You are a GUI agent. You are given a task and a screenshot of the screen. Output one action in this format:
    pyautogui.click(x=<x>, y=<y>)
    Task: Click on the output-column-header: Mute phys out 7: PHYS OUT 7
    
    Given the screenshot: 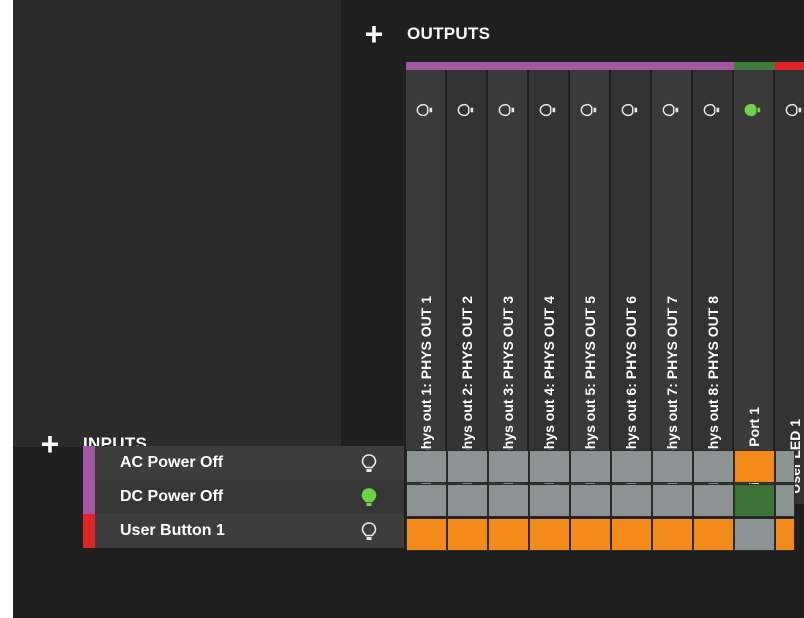 What is the action you would take?
    pyautogui.click(x=671, y=287)
    